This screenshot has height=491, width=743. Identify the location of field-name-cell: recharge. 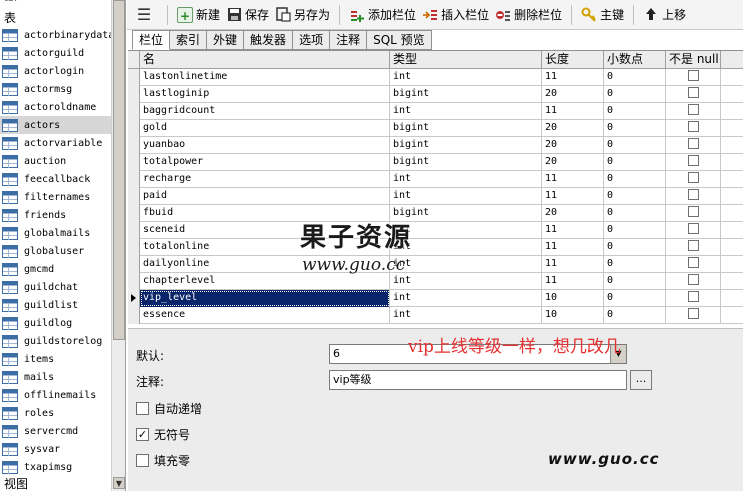
(265, 179).